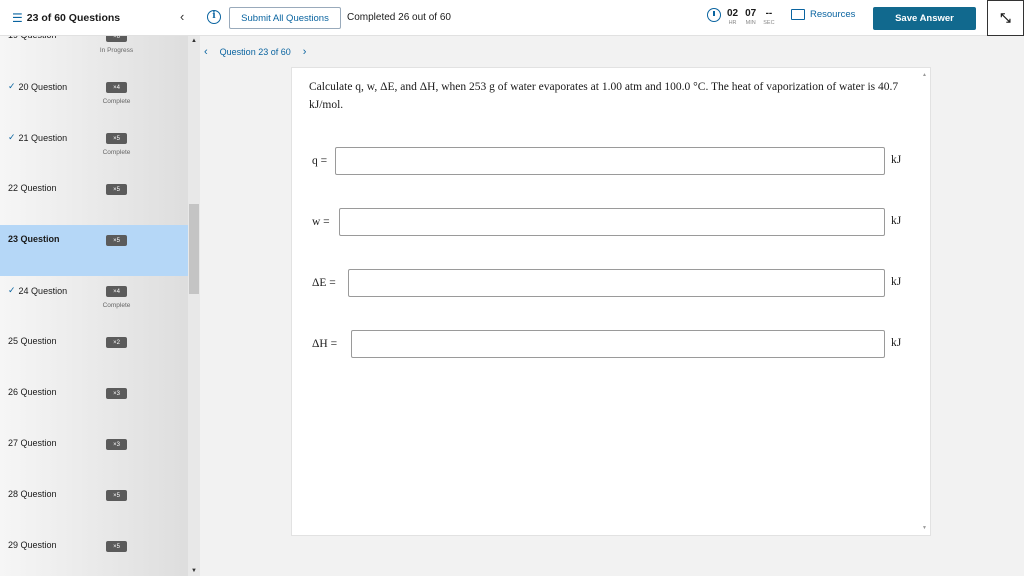  Describe the element at coordinates (116, 342) in the screenshot. I see `points-badge: ×2` at that location.